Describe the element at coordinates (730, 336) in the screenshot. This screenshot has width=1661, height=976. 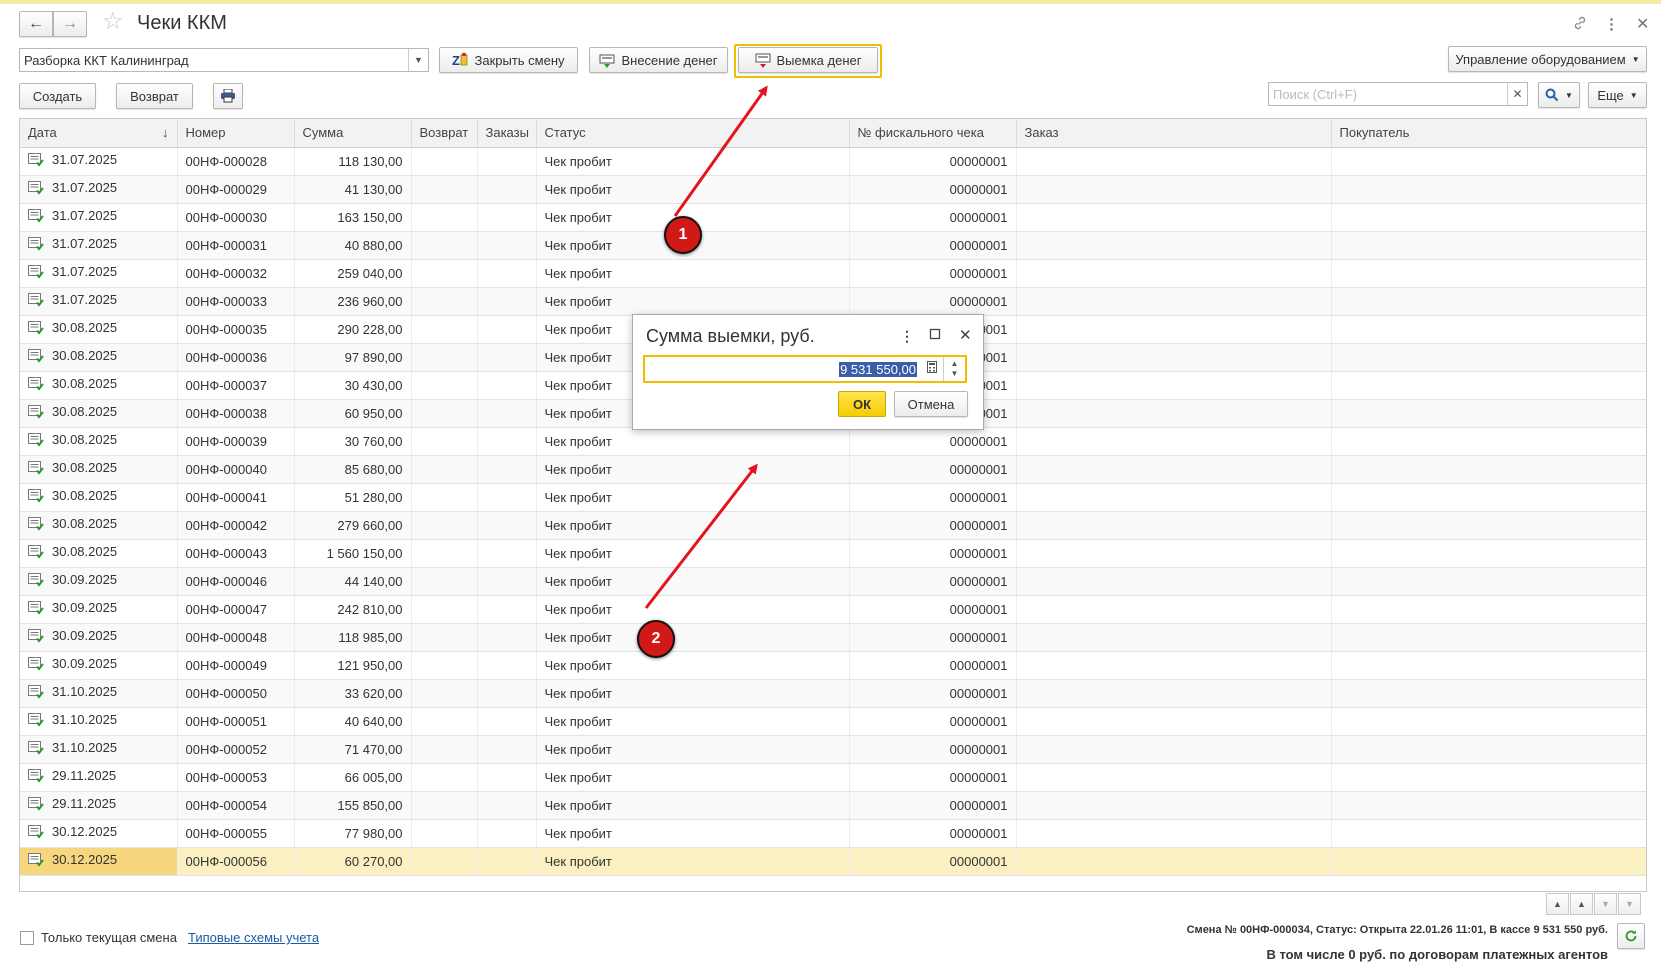
I see `dialog-title: Сумма выемки, руб.` at that location.